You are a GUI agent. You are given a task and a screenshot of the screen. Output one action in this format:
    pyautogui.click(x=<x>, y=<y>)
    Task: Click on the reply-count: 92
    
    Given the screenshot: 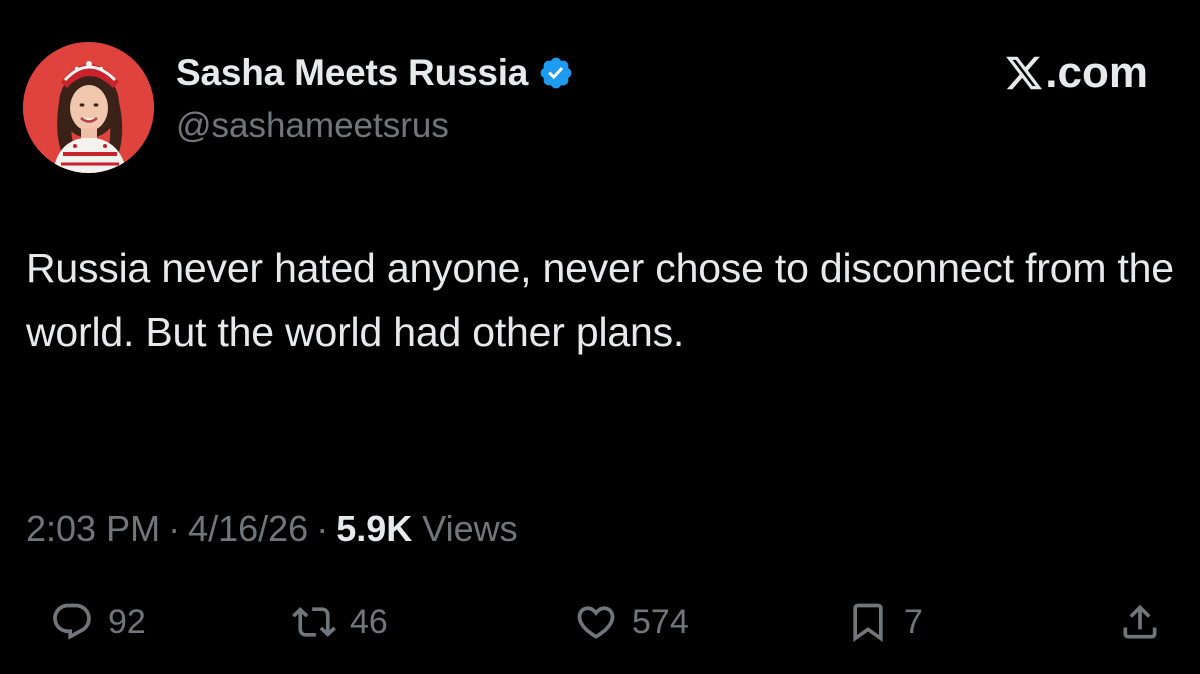 What is the action you would take?
    pyautogui.click(x=127, y=621)
    